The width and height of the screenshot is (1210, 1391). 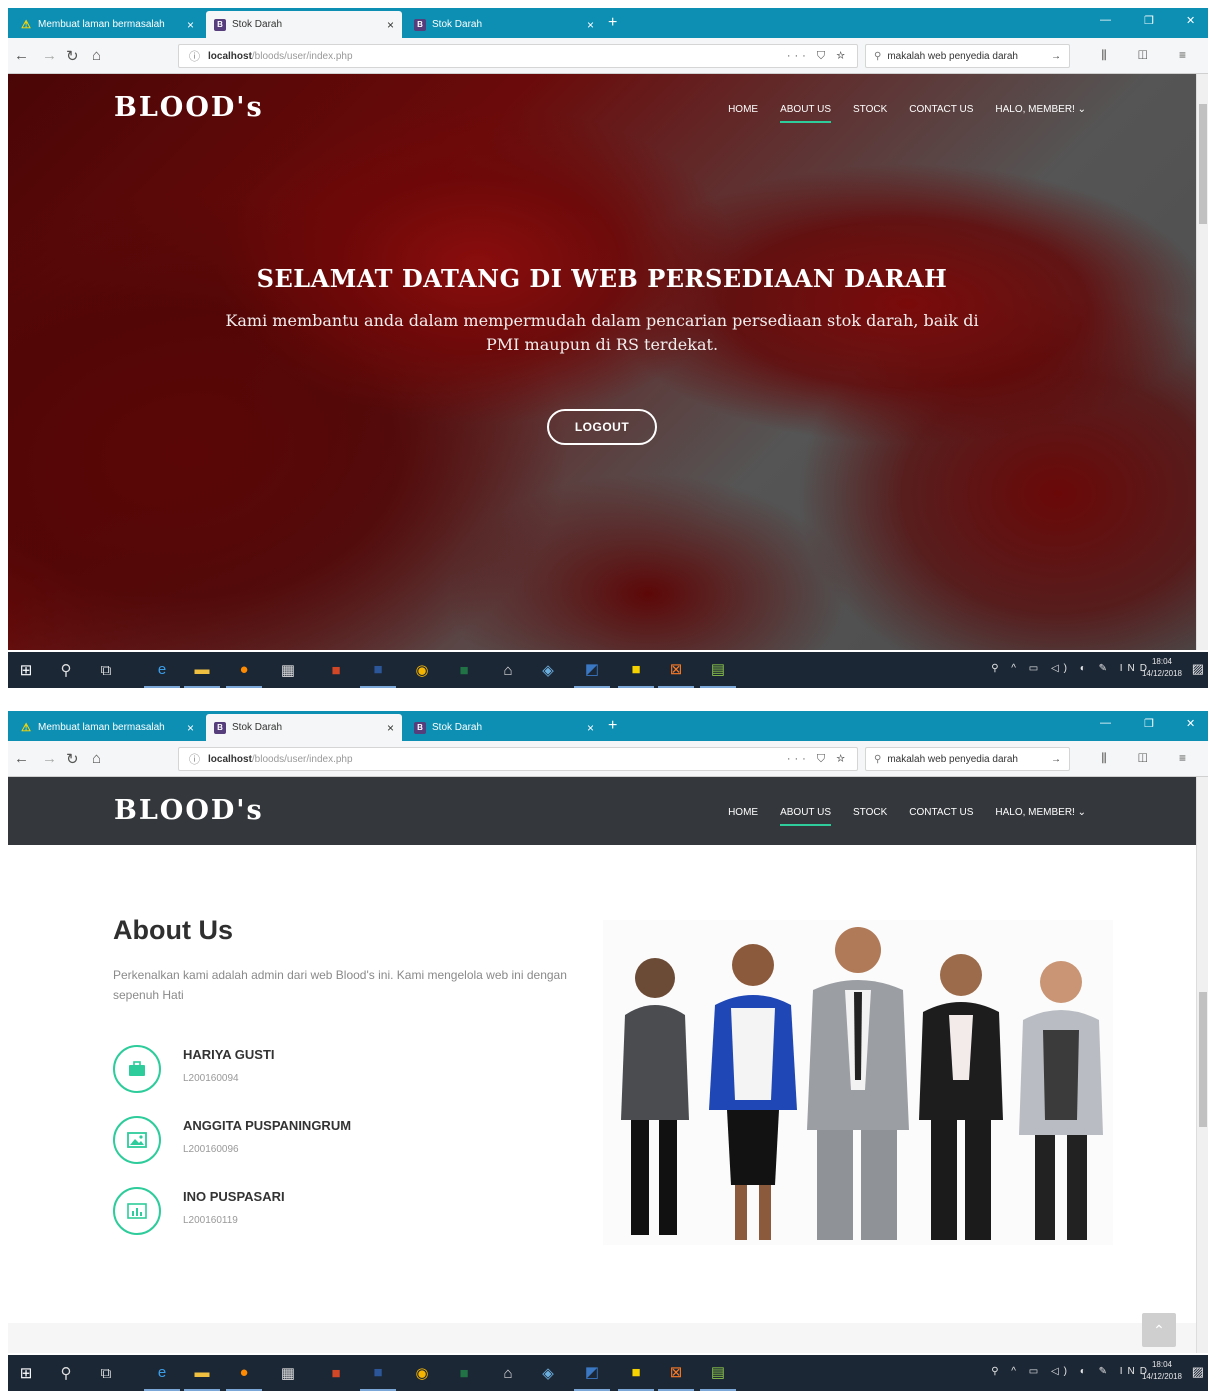 What do you see at coordinates (602, 427) in the screenshot?
I see `logout-button: LOGOUT` at bounding box center [602, 427].